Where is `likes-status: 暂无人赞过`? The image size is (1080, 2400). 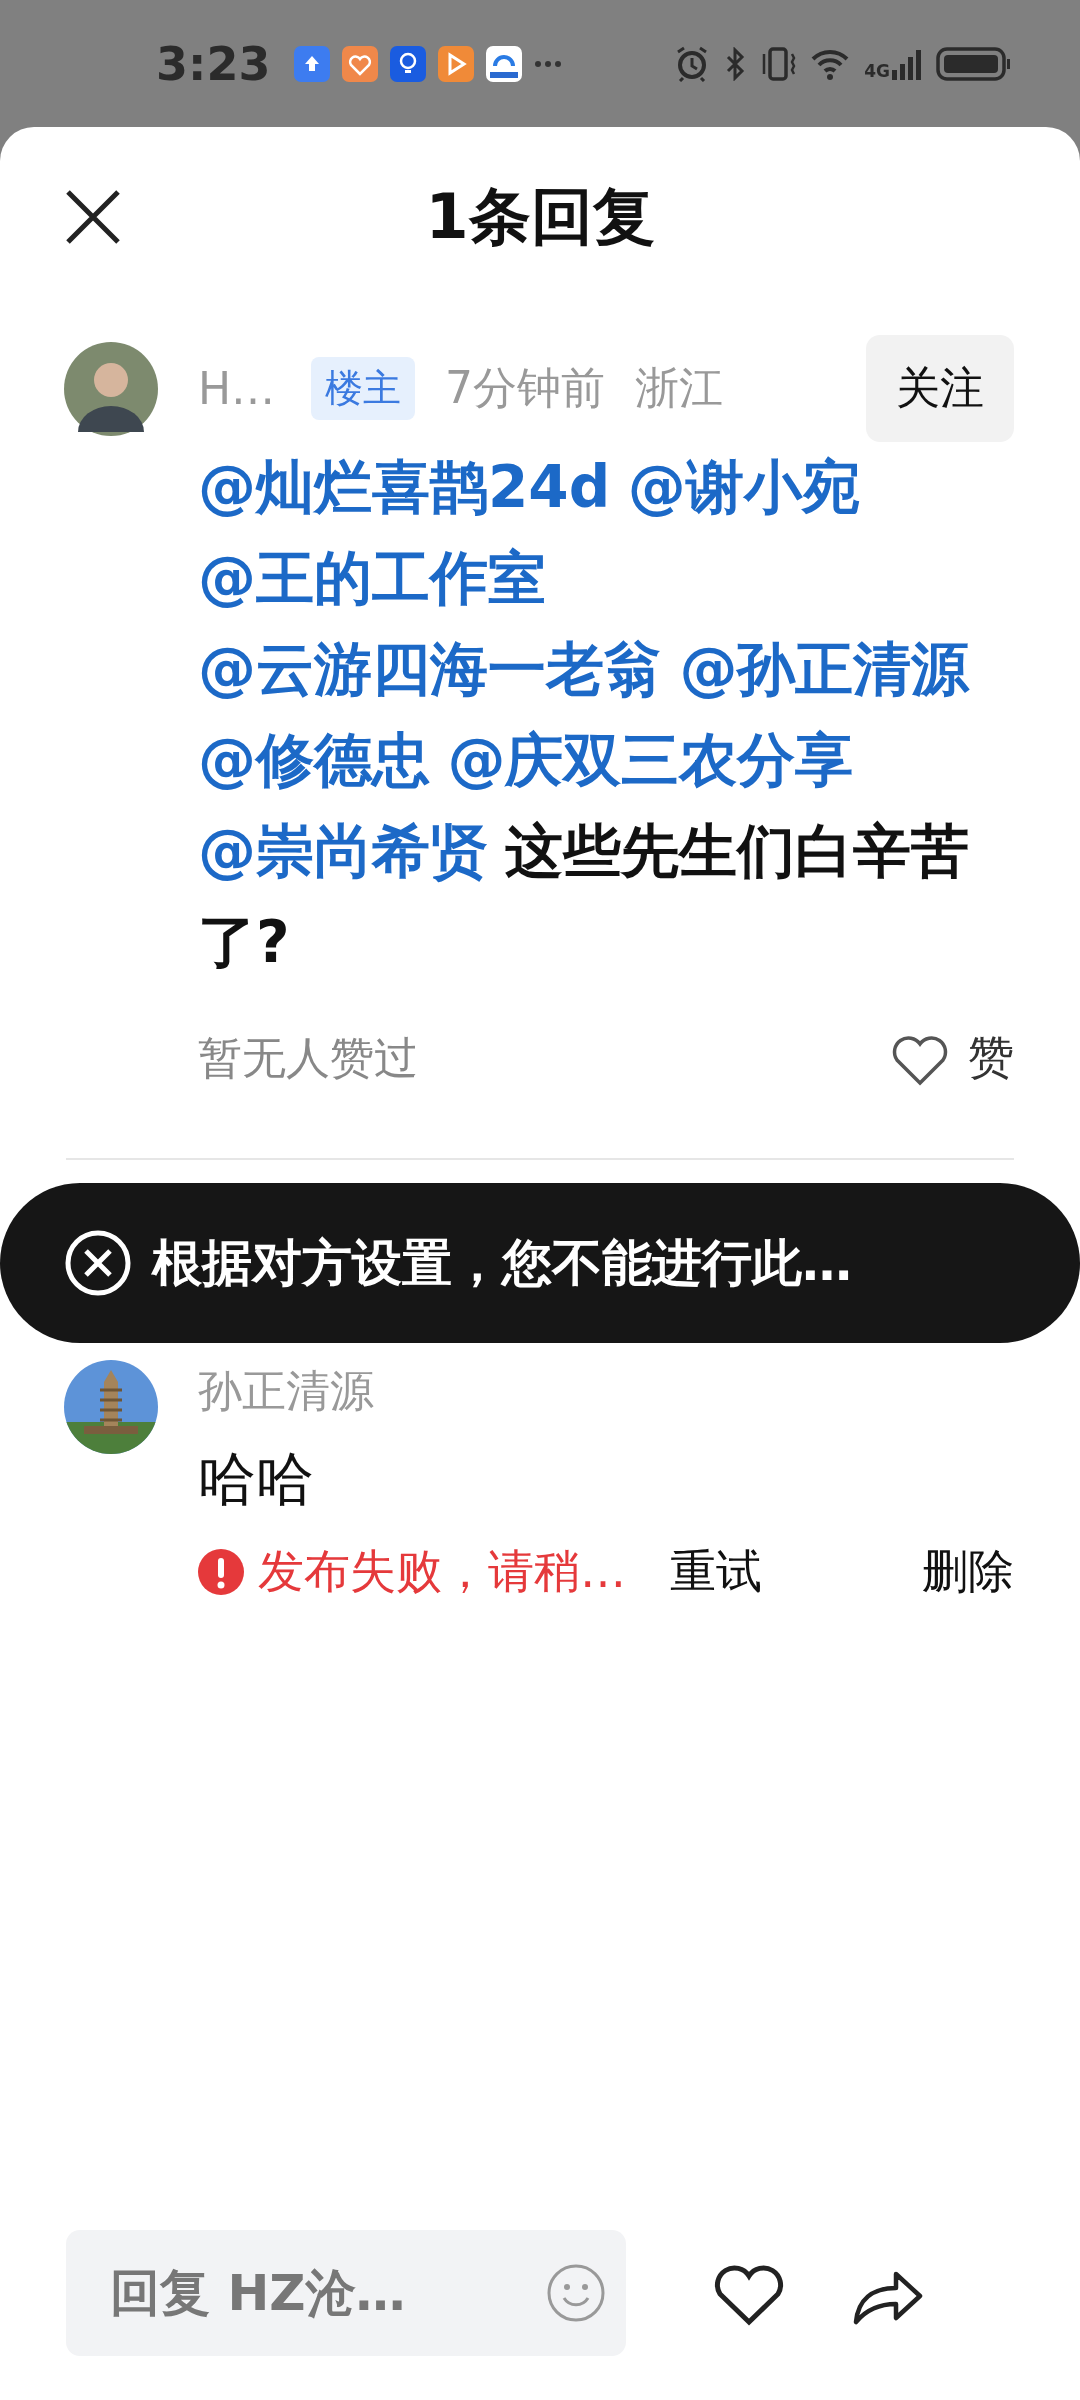 likes-status: 暂无人赞过 is located at coordinates (308, 1057).